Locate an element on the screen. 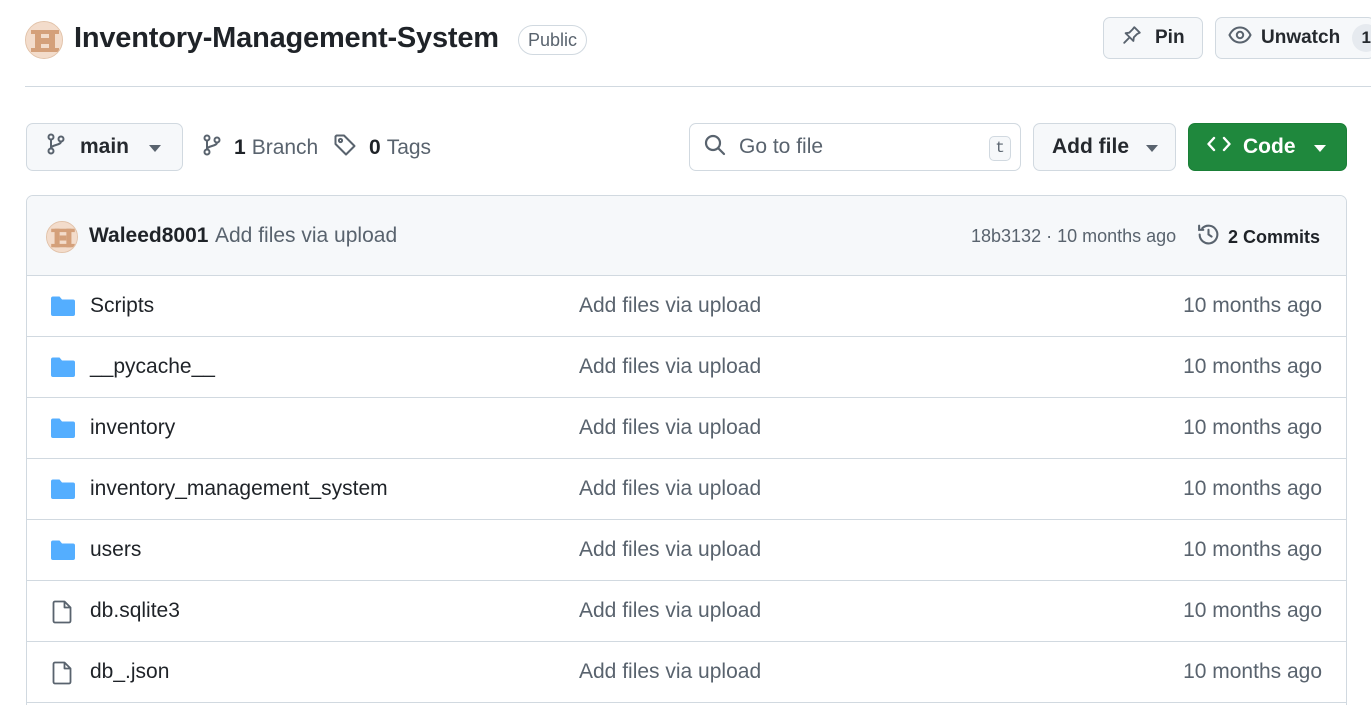  code-label: Code is located at coordinates (1269, 146).